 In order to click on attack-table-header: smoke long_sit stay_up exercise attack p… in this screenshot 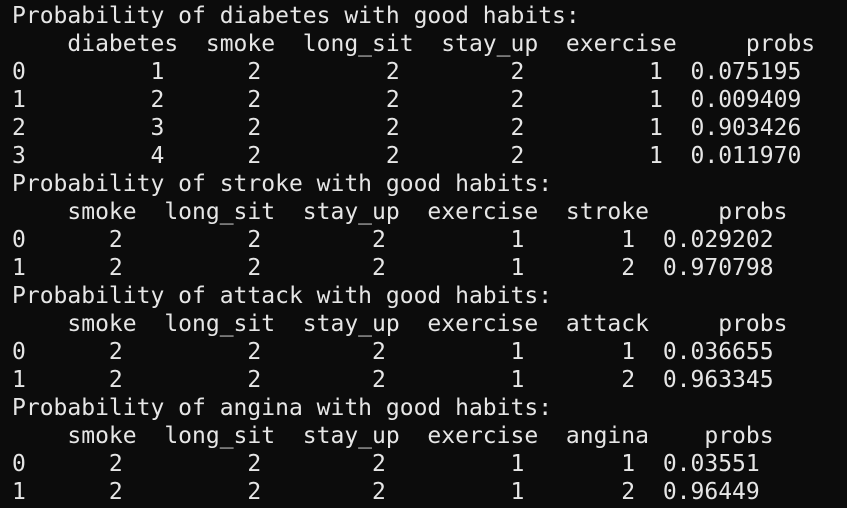, I will do `click(400, 324)`.